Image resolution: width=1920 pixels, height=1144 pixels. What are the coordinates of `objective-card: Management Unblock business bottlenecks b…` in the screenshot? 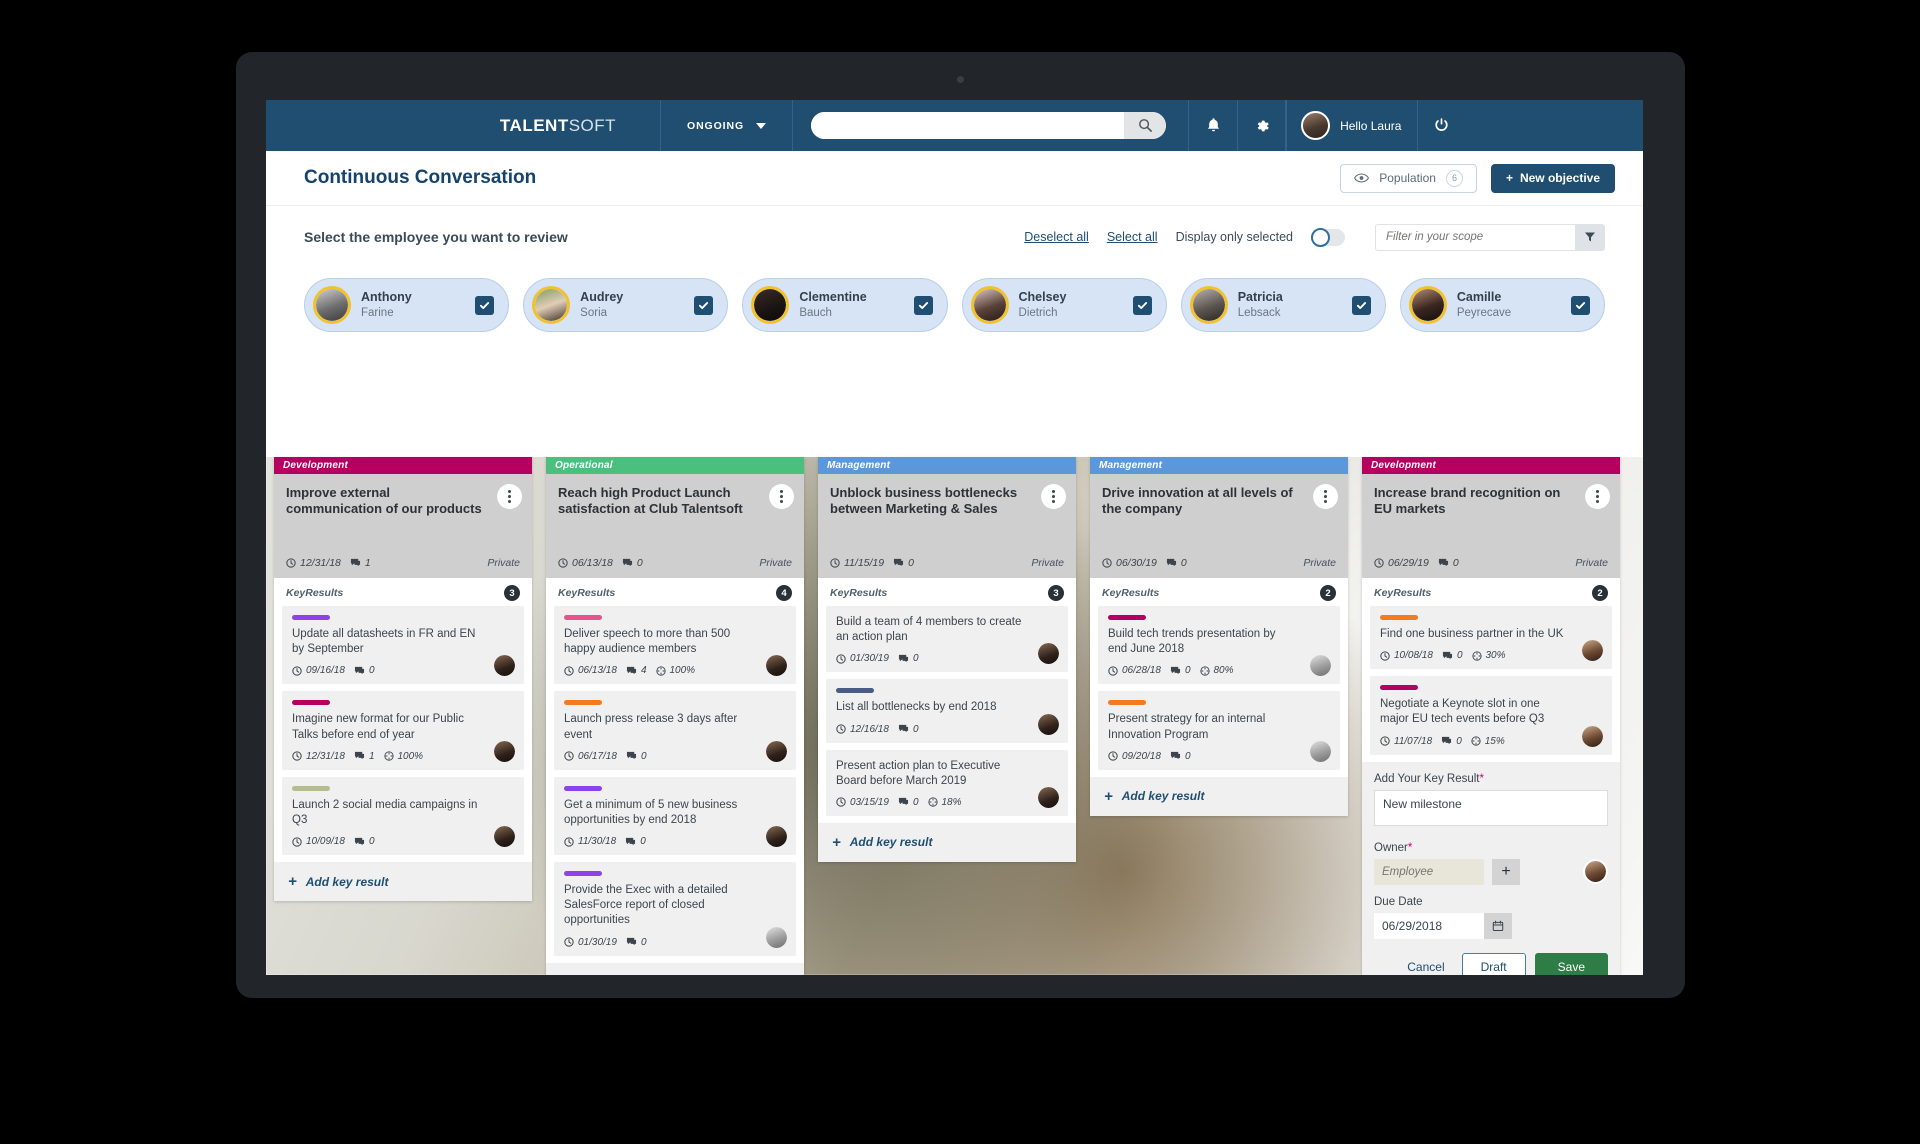 It's located at (947, 659).